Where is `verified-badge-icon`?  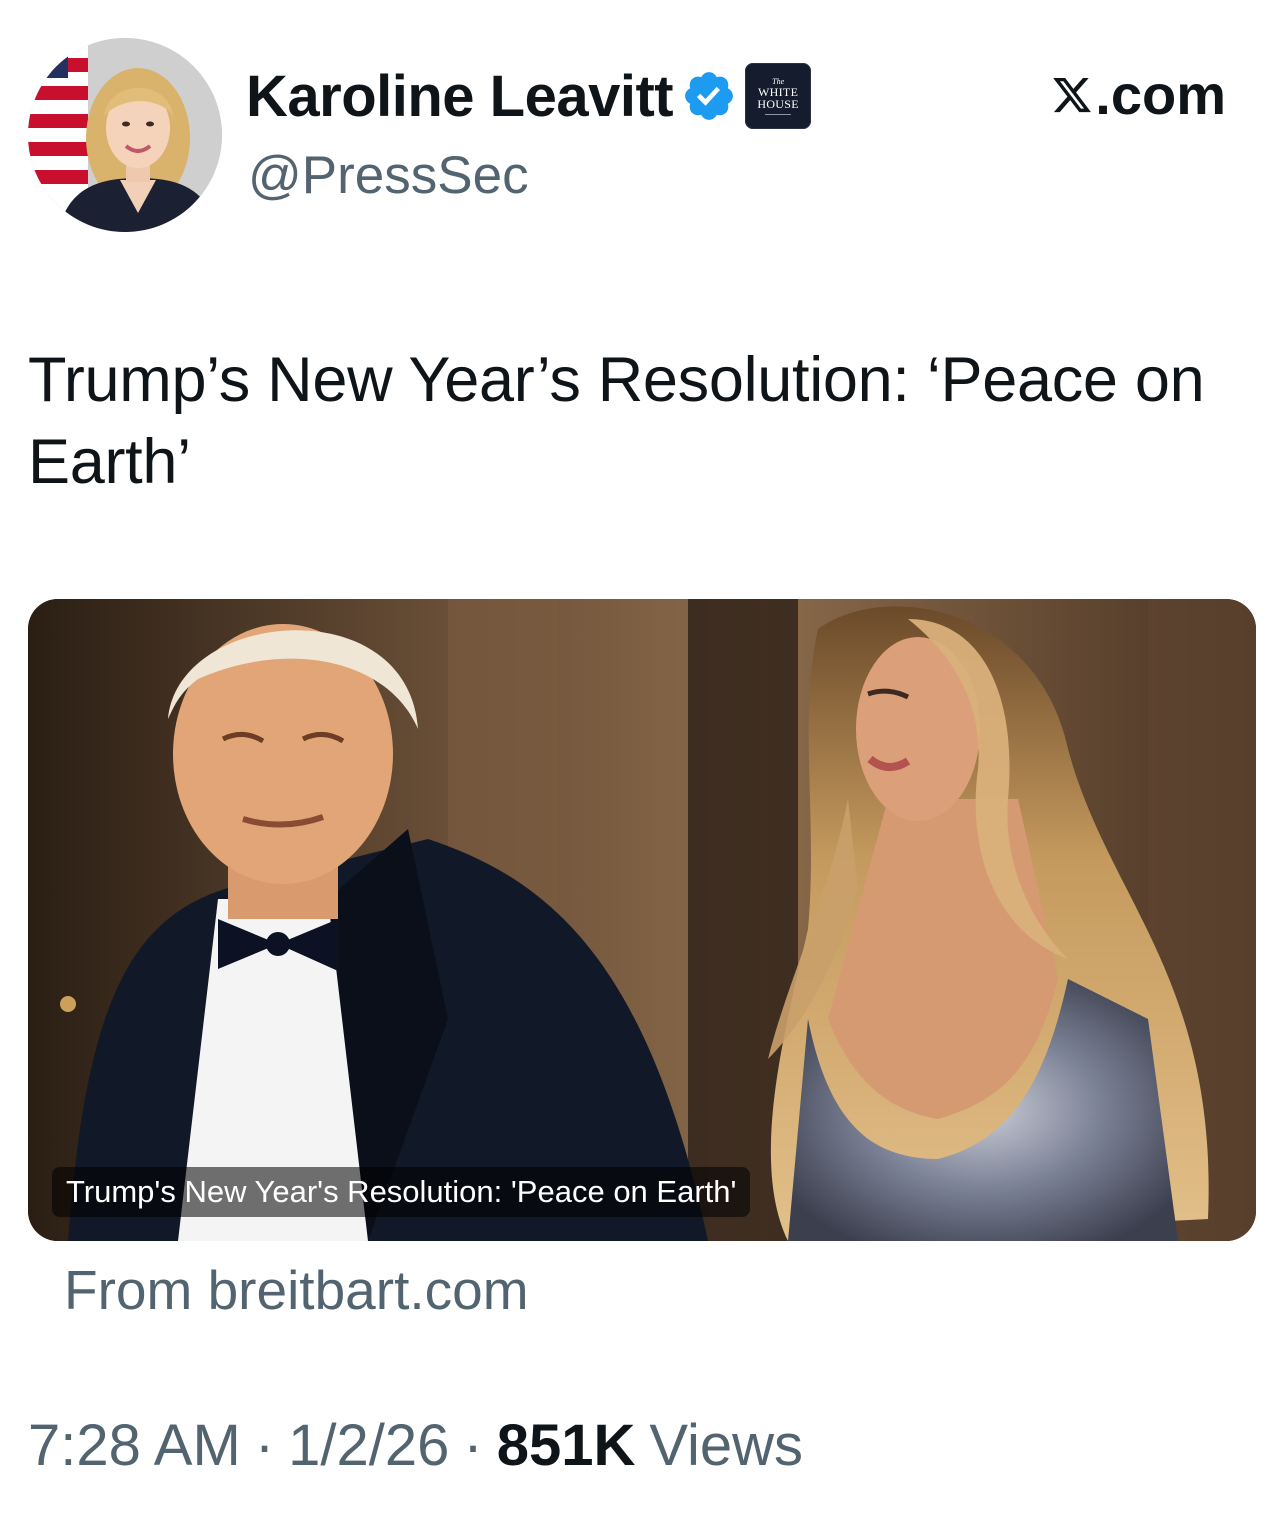
verified-badge-icon is located at coordinates (709, 96).